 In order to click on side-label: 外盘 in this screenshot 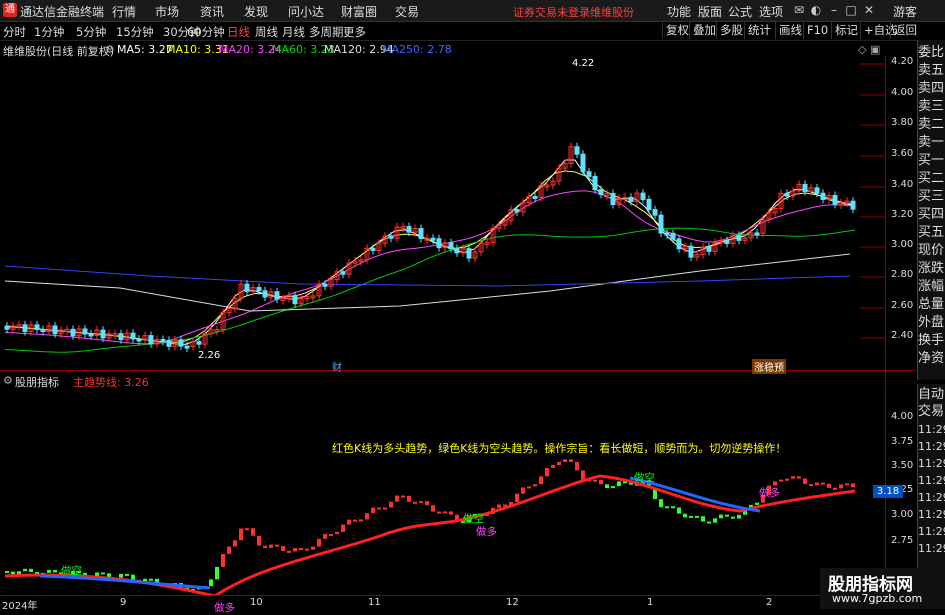, I will do `click(931, 322)`.